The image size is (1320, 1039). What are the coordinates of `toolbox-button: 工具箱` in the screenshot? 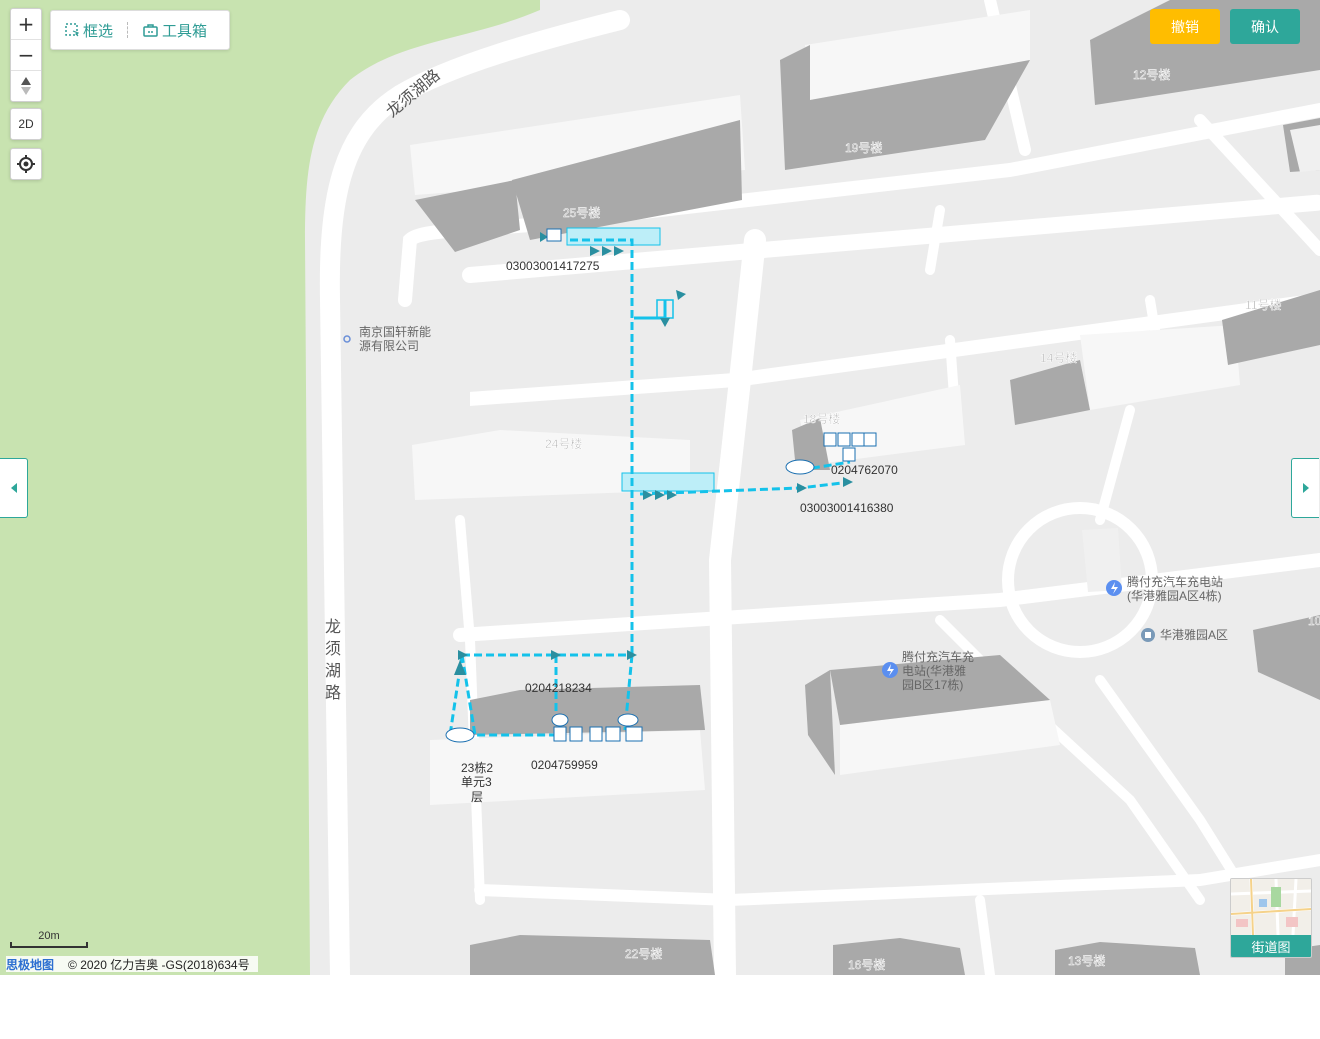 It's located at (175, 30).